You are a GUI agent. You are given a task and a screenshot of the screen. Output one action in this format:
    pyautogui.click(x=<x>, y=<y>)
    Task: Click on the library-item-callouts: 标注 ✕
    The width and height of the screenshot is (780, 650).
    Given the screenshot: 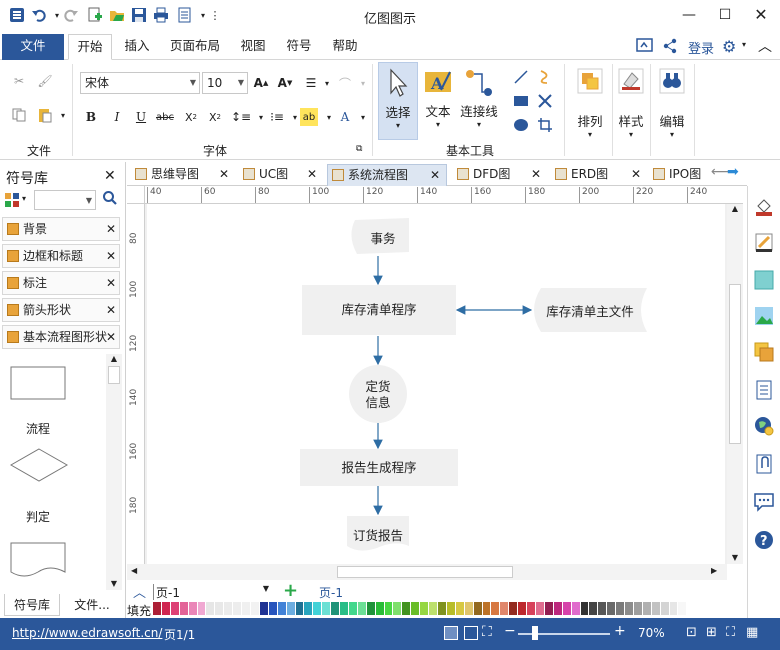 What is the action you would take?
    pyautogui.click(x=61, y=283)
    